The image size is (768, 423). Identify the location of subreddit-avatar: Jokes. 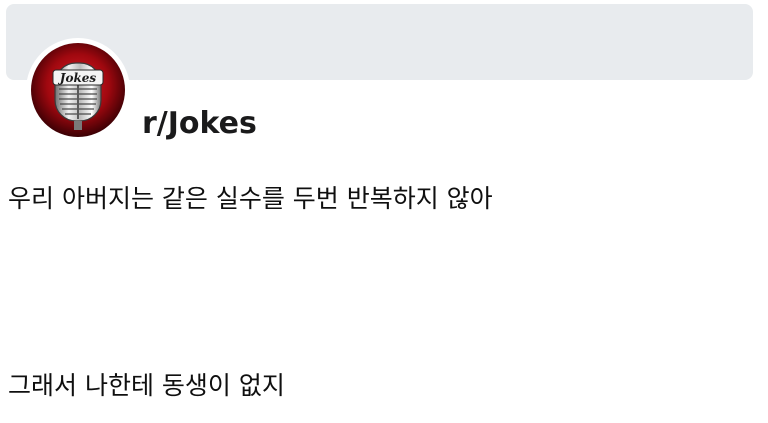
(78, 90).